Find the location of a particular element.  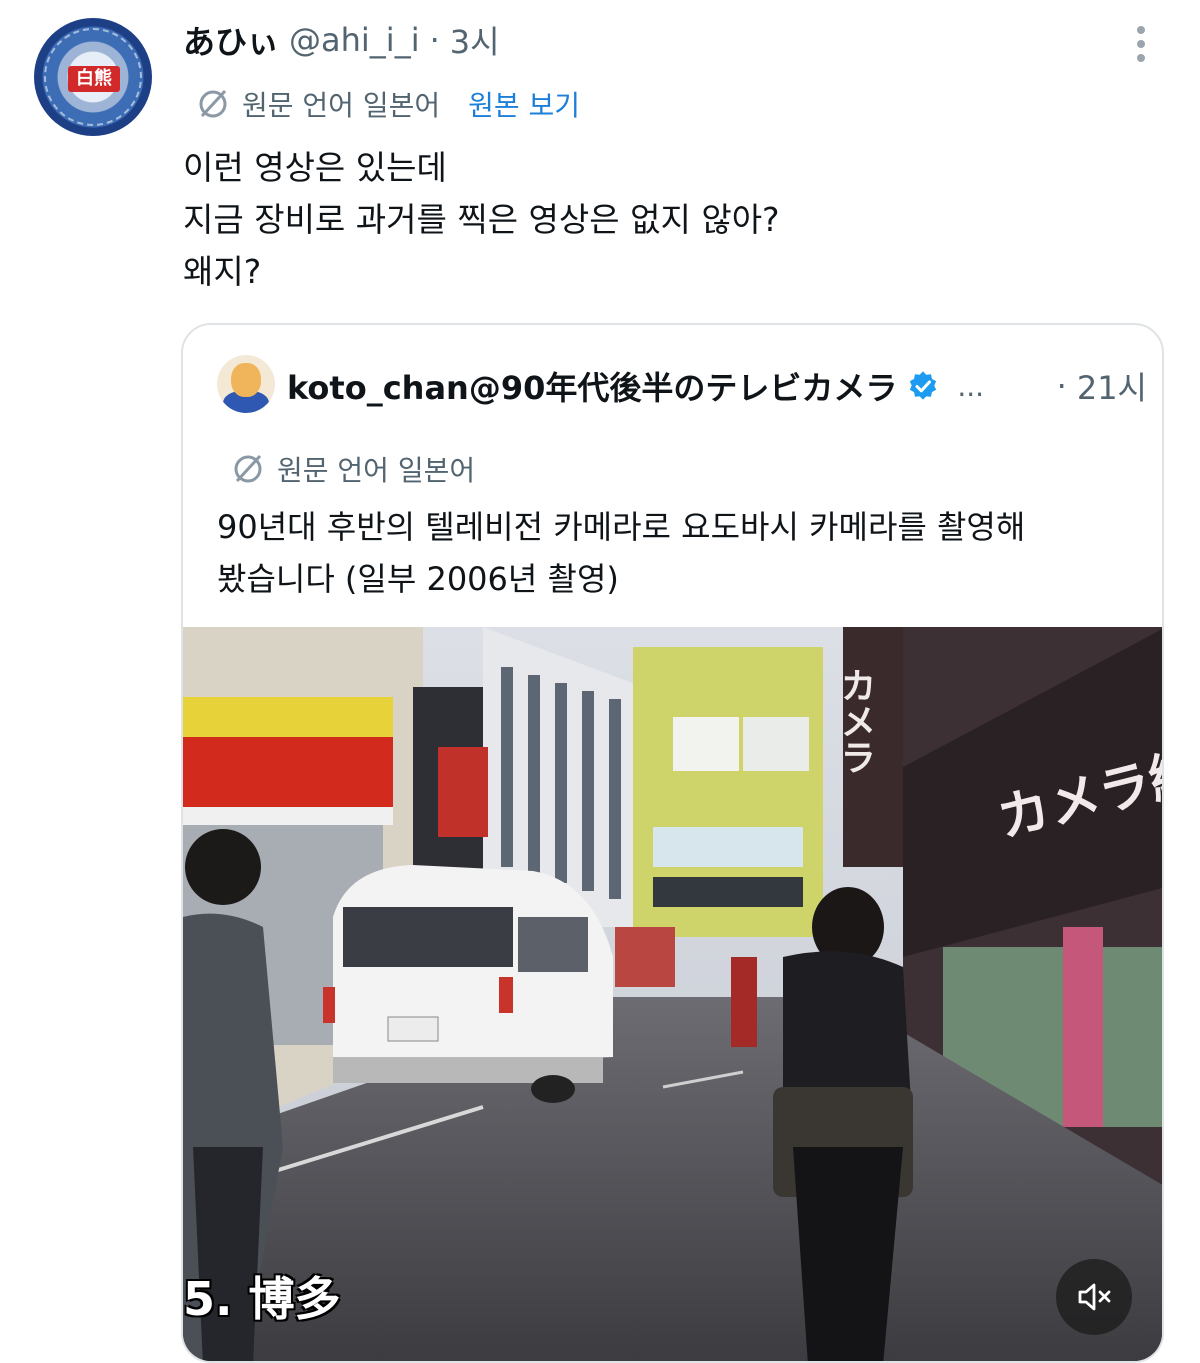

post-header: あひぃ @ahi_i_i · 3시 is located at coordinates (341, 40).